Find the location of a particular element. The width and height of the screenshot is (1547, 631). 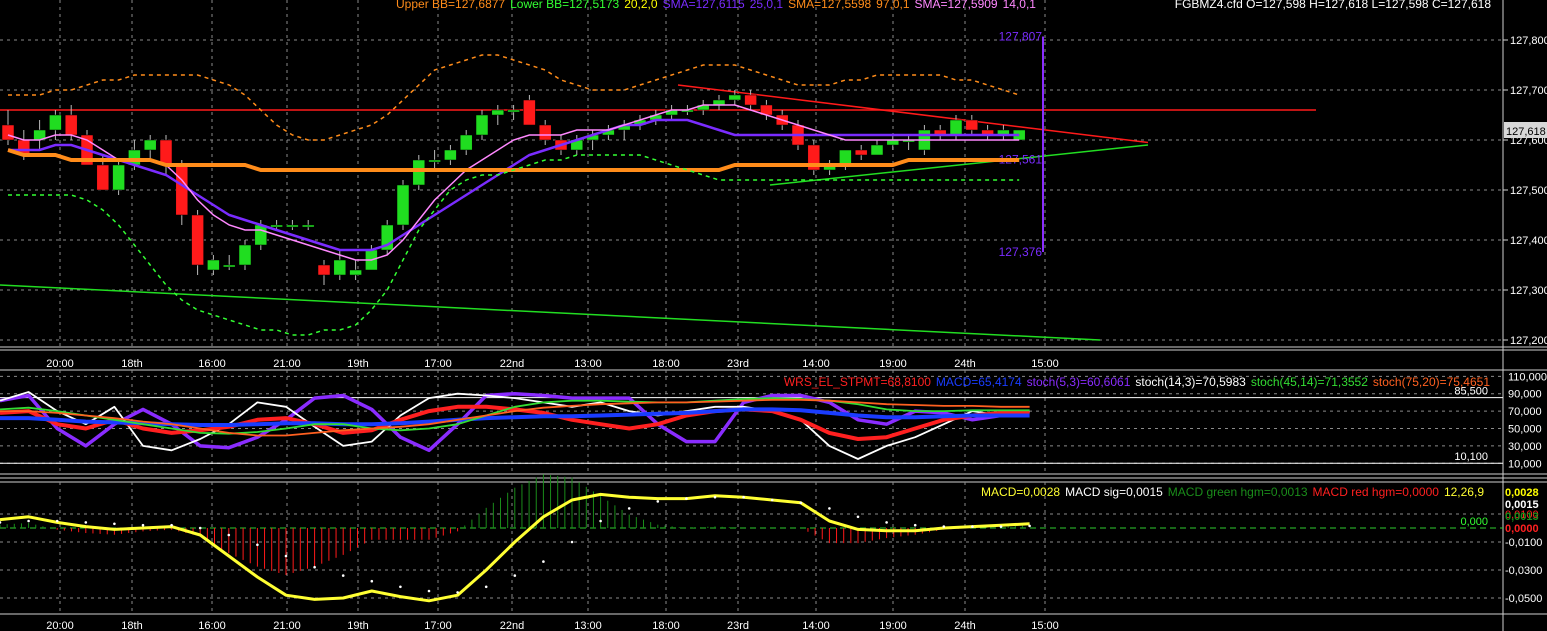

stoch-tick-label: 50,000 is located at coordinates (1525, 430).